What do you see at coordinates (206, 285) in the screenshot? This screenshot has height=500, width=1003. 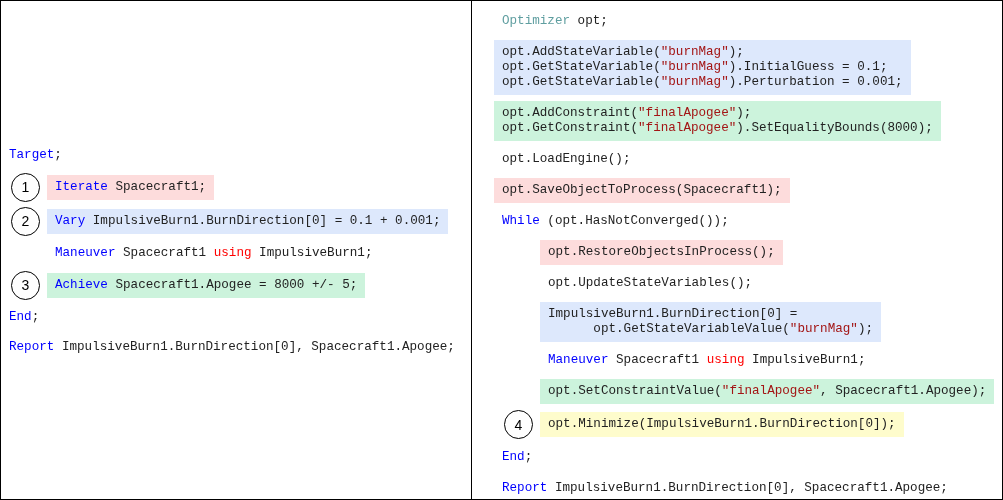 I see `code-line: Achieve Spacecraft1.Apogee = 8000 +/- 5;` at bounding box center [206, 285].